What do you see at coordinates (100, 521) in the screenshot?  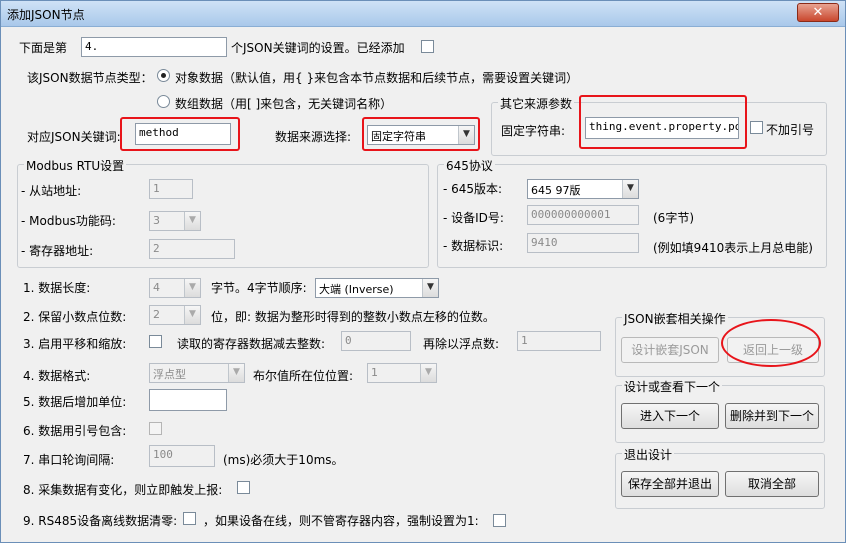 I see `offline-clear-label: 9. RS485设备离线数据清零:` at bounding box center [100, 521].